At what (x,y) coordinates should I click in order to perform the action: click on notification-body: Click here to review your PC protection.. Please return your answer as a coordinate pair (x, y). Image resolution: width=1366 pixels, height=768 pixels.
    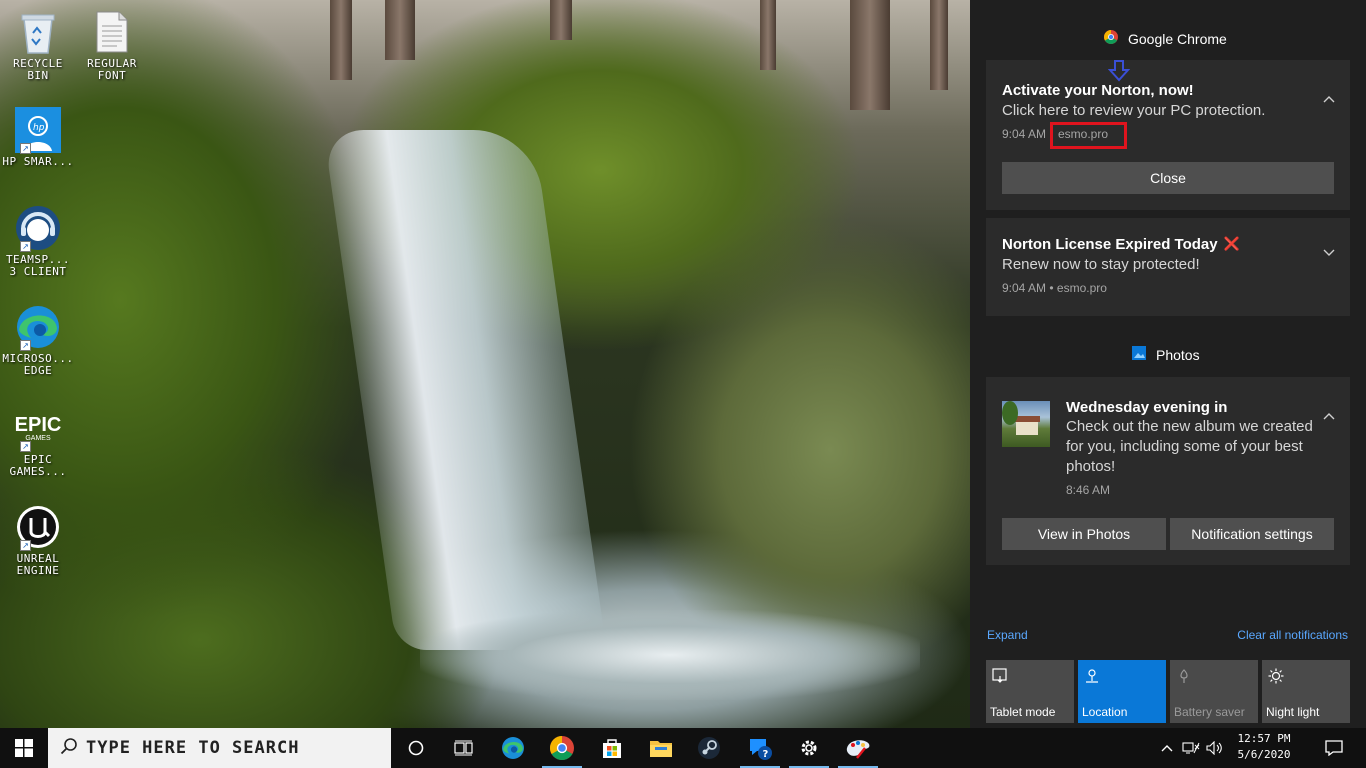
    Looking at the image, I should click on (1134, 110).